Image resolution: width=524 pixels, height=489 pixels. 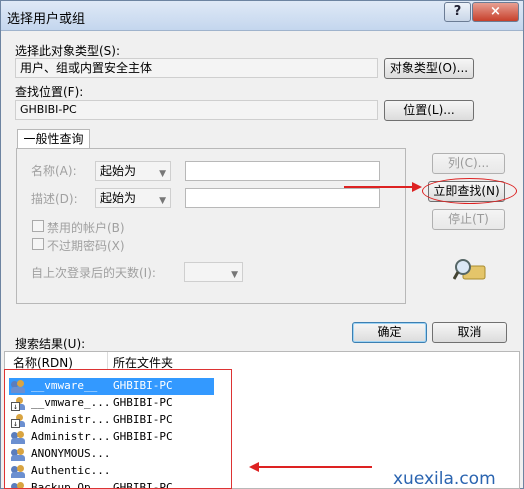 I want to click on description-match-combo: 起始为 ▼, so click(x=133, y=198).